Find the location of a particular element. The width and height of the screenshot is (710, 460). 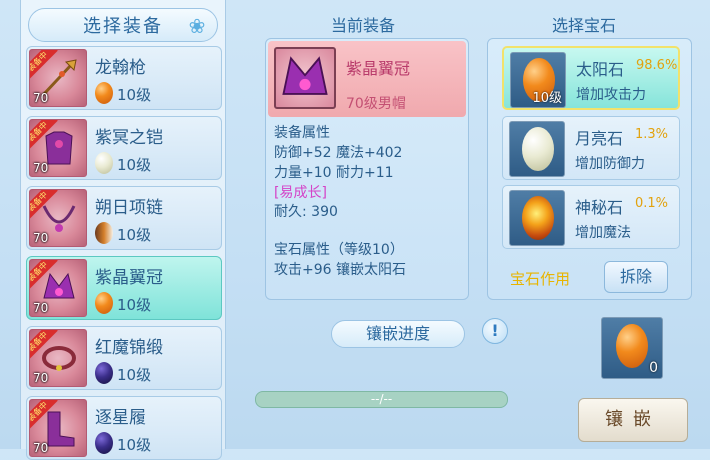

gem-description: 增加魔法 is located at coordinates (603, 233).